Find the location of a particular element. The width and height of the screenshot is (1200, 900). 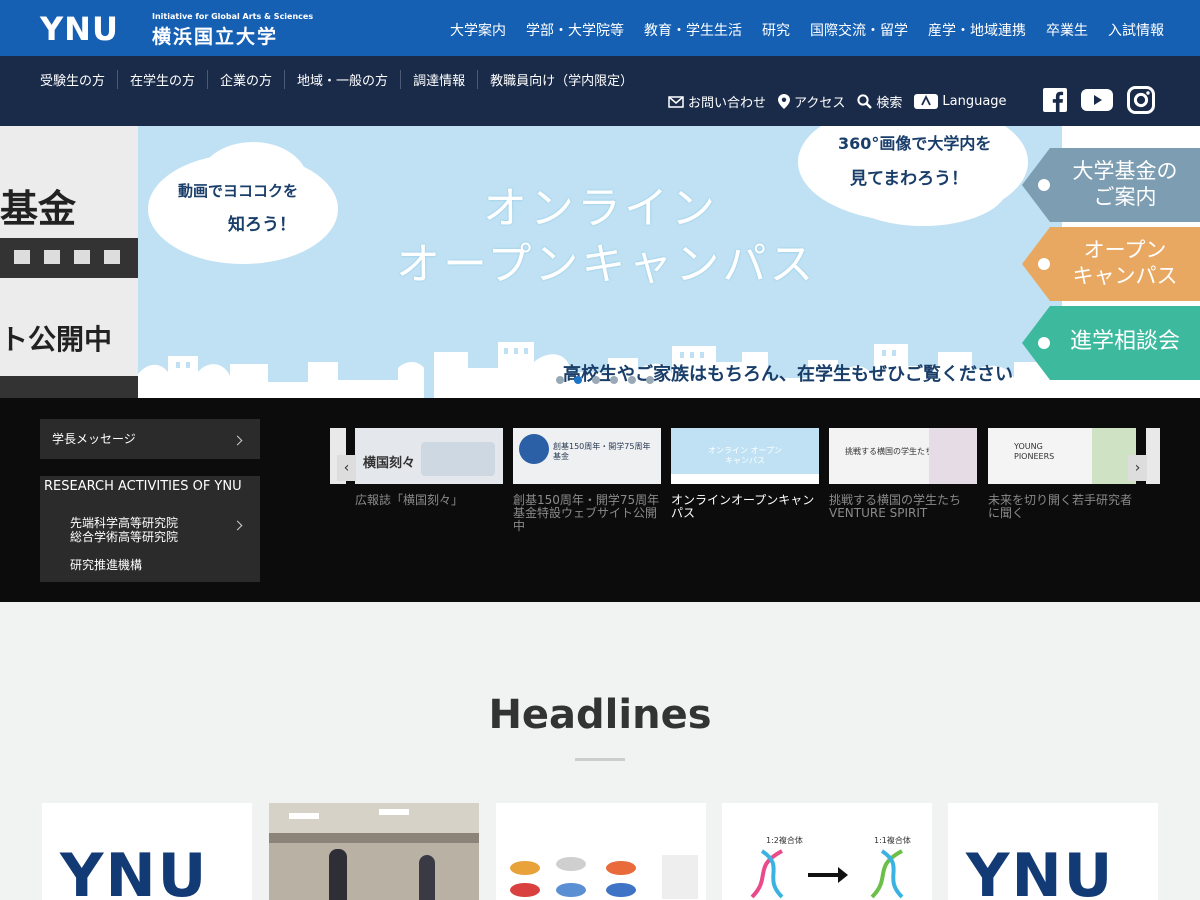

carousel-card: 横国刻々 広報誌「横国刻々」 is located at coordinates (429, 467).